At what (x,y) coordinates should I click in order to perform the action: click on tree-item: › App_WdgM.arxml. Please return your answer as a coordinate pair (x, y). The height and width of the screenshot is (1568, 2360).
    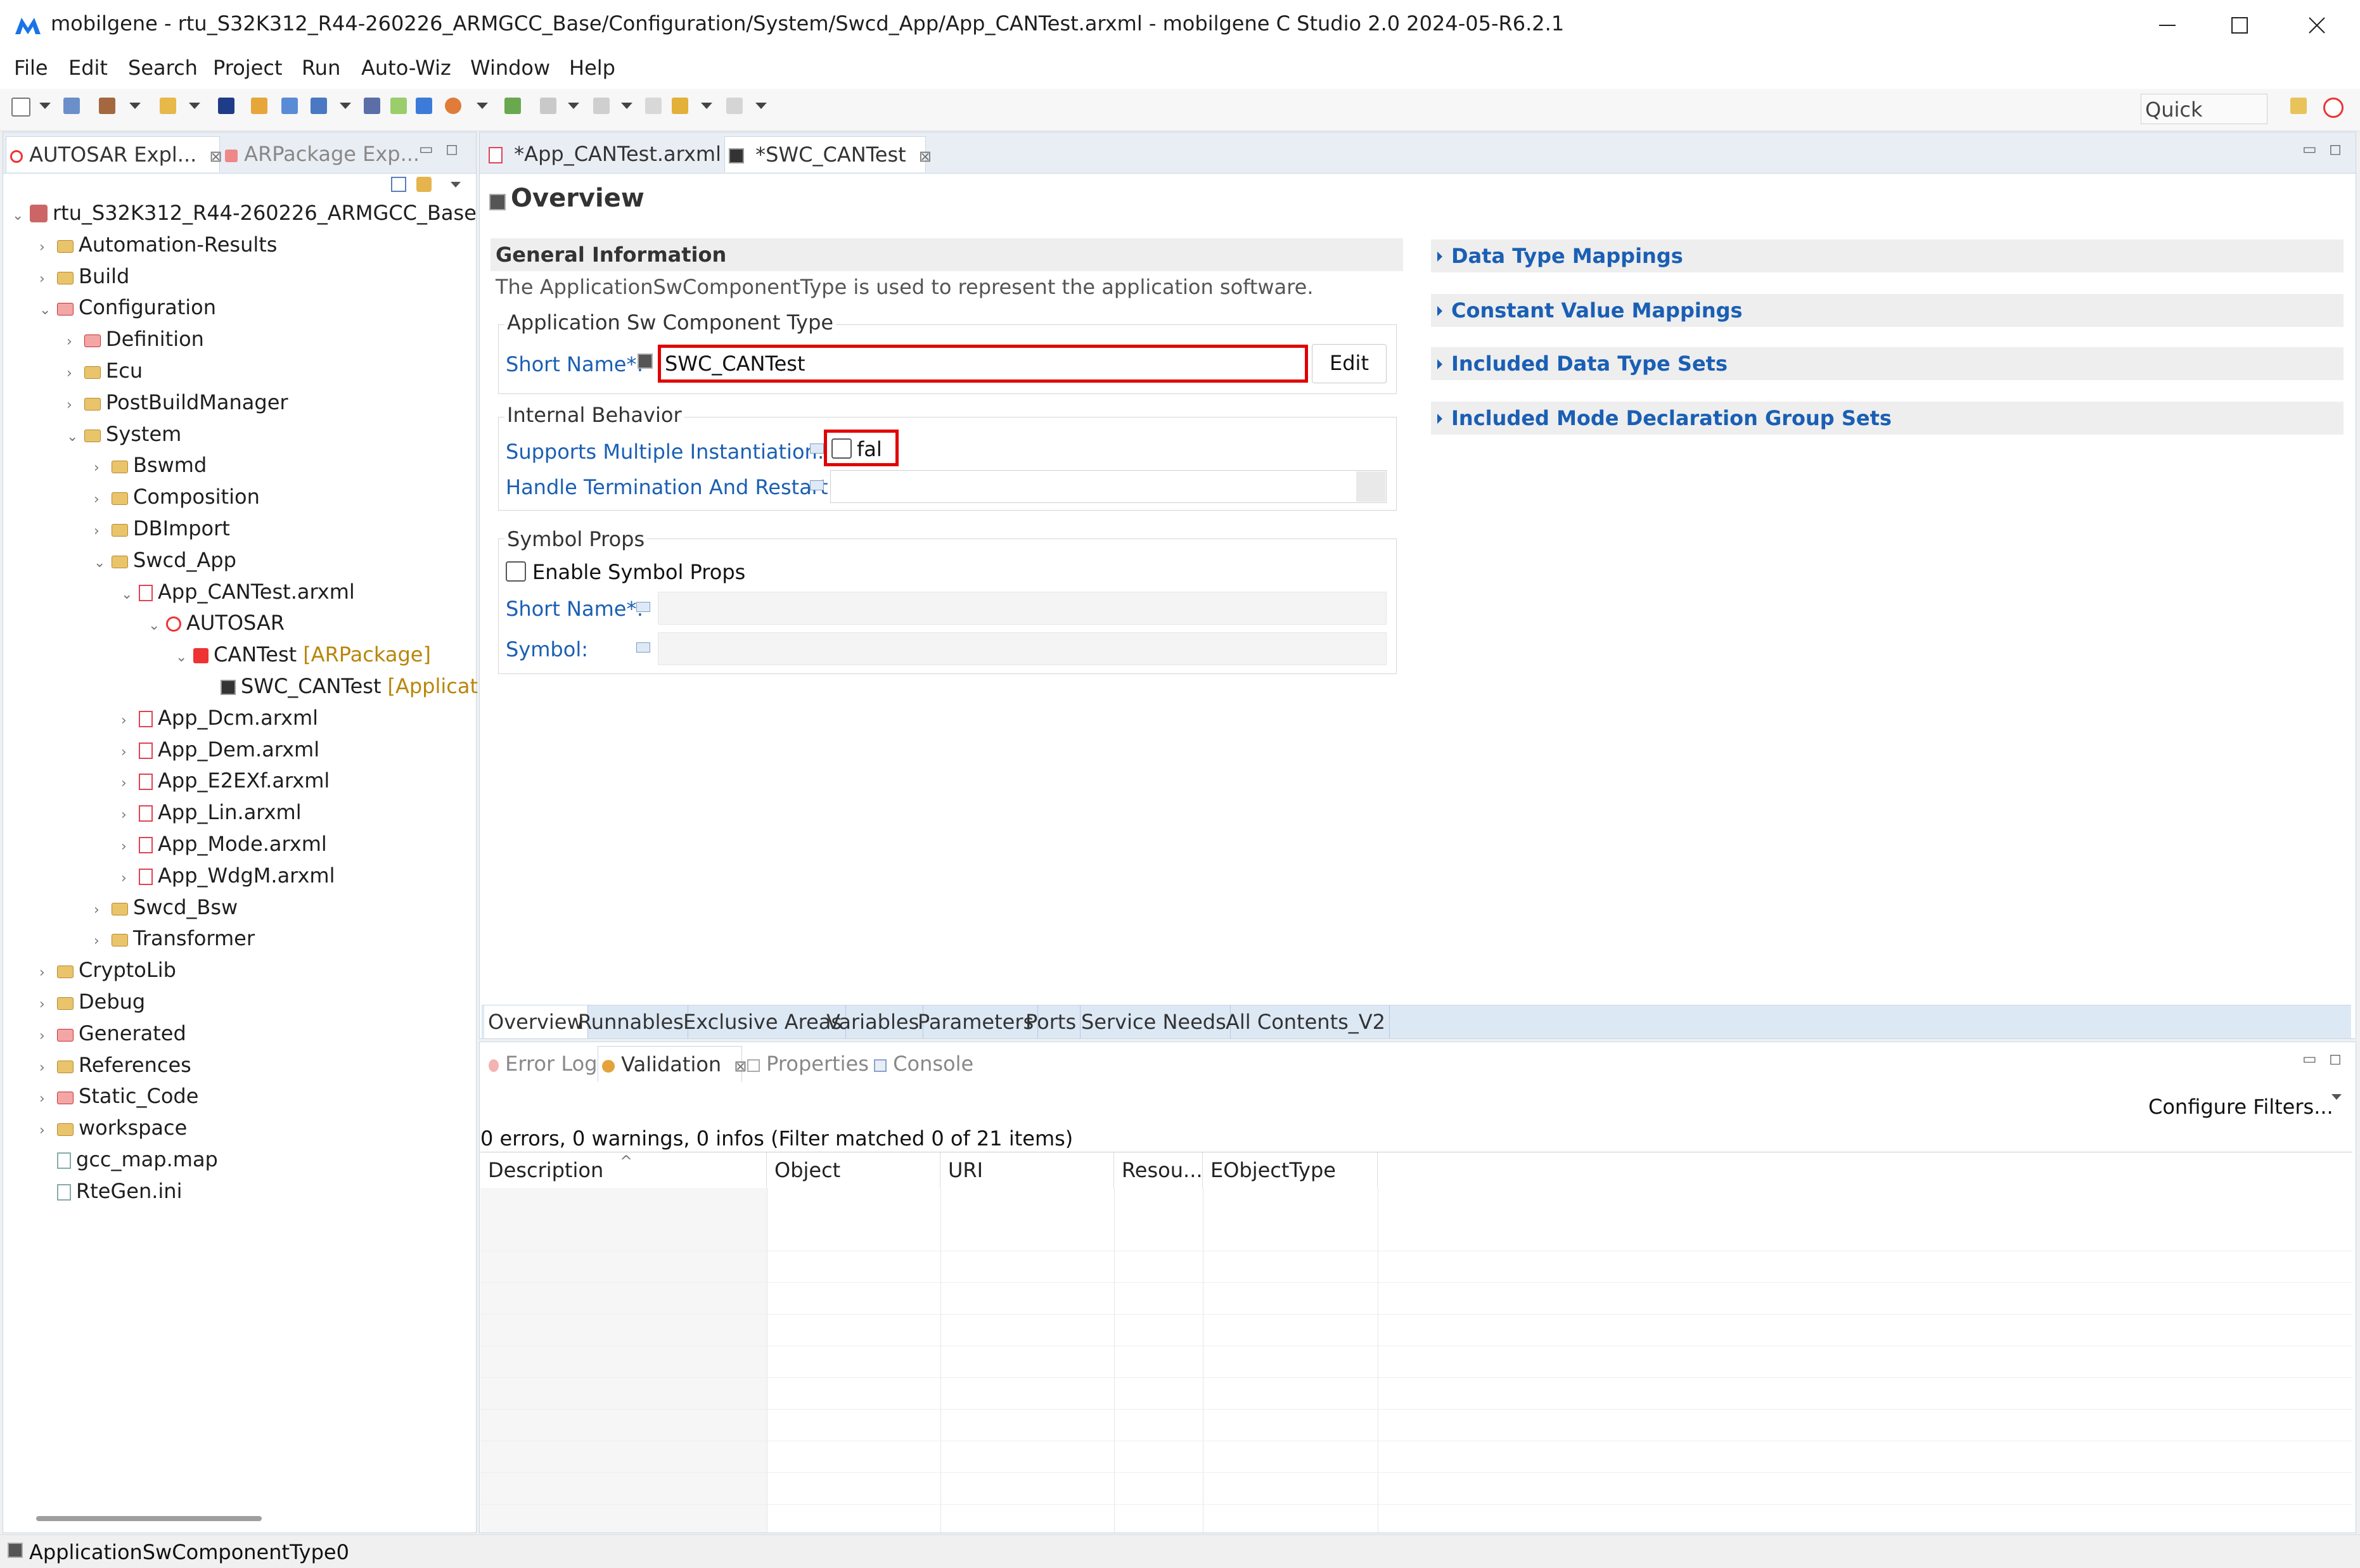
    Looking at the image, I should click on (228, 875).